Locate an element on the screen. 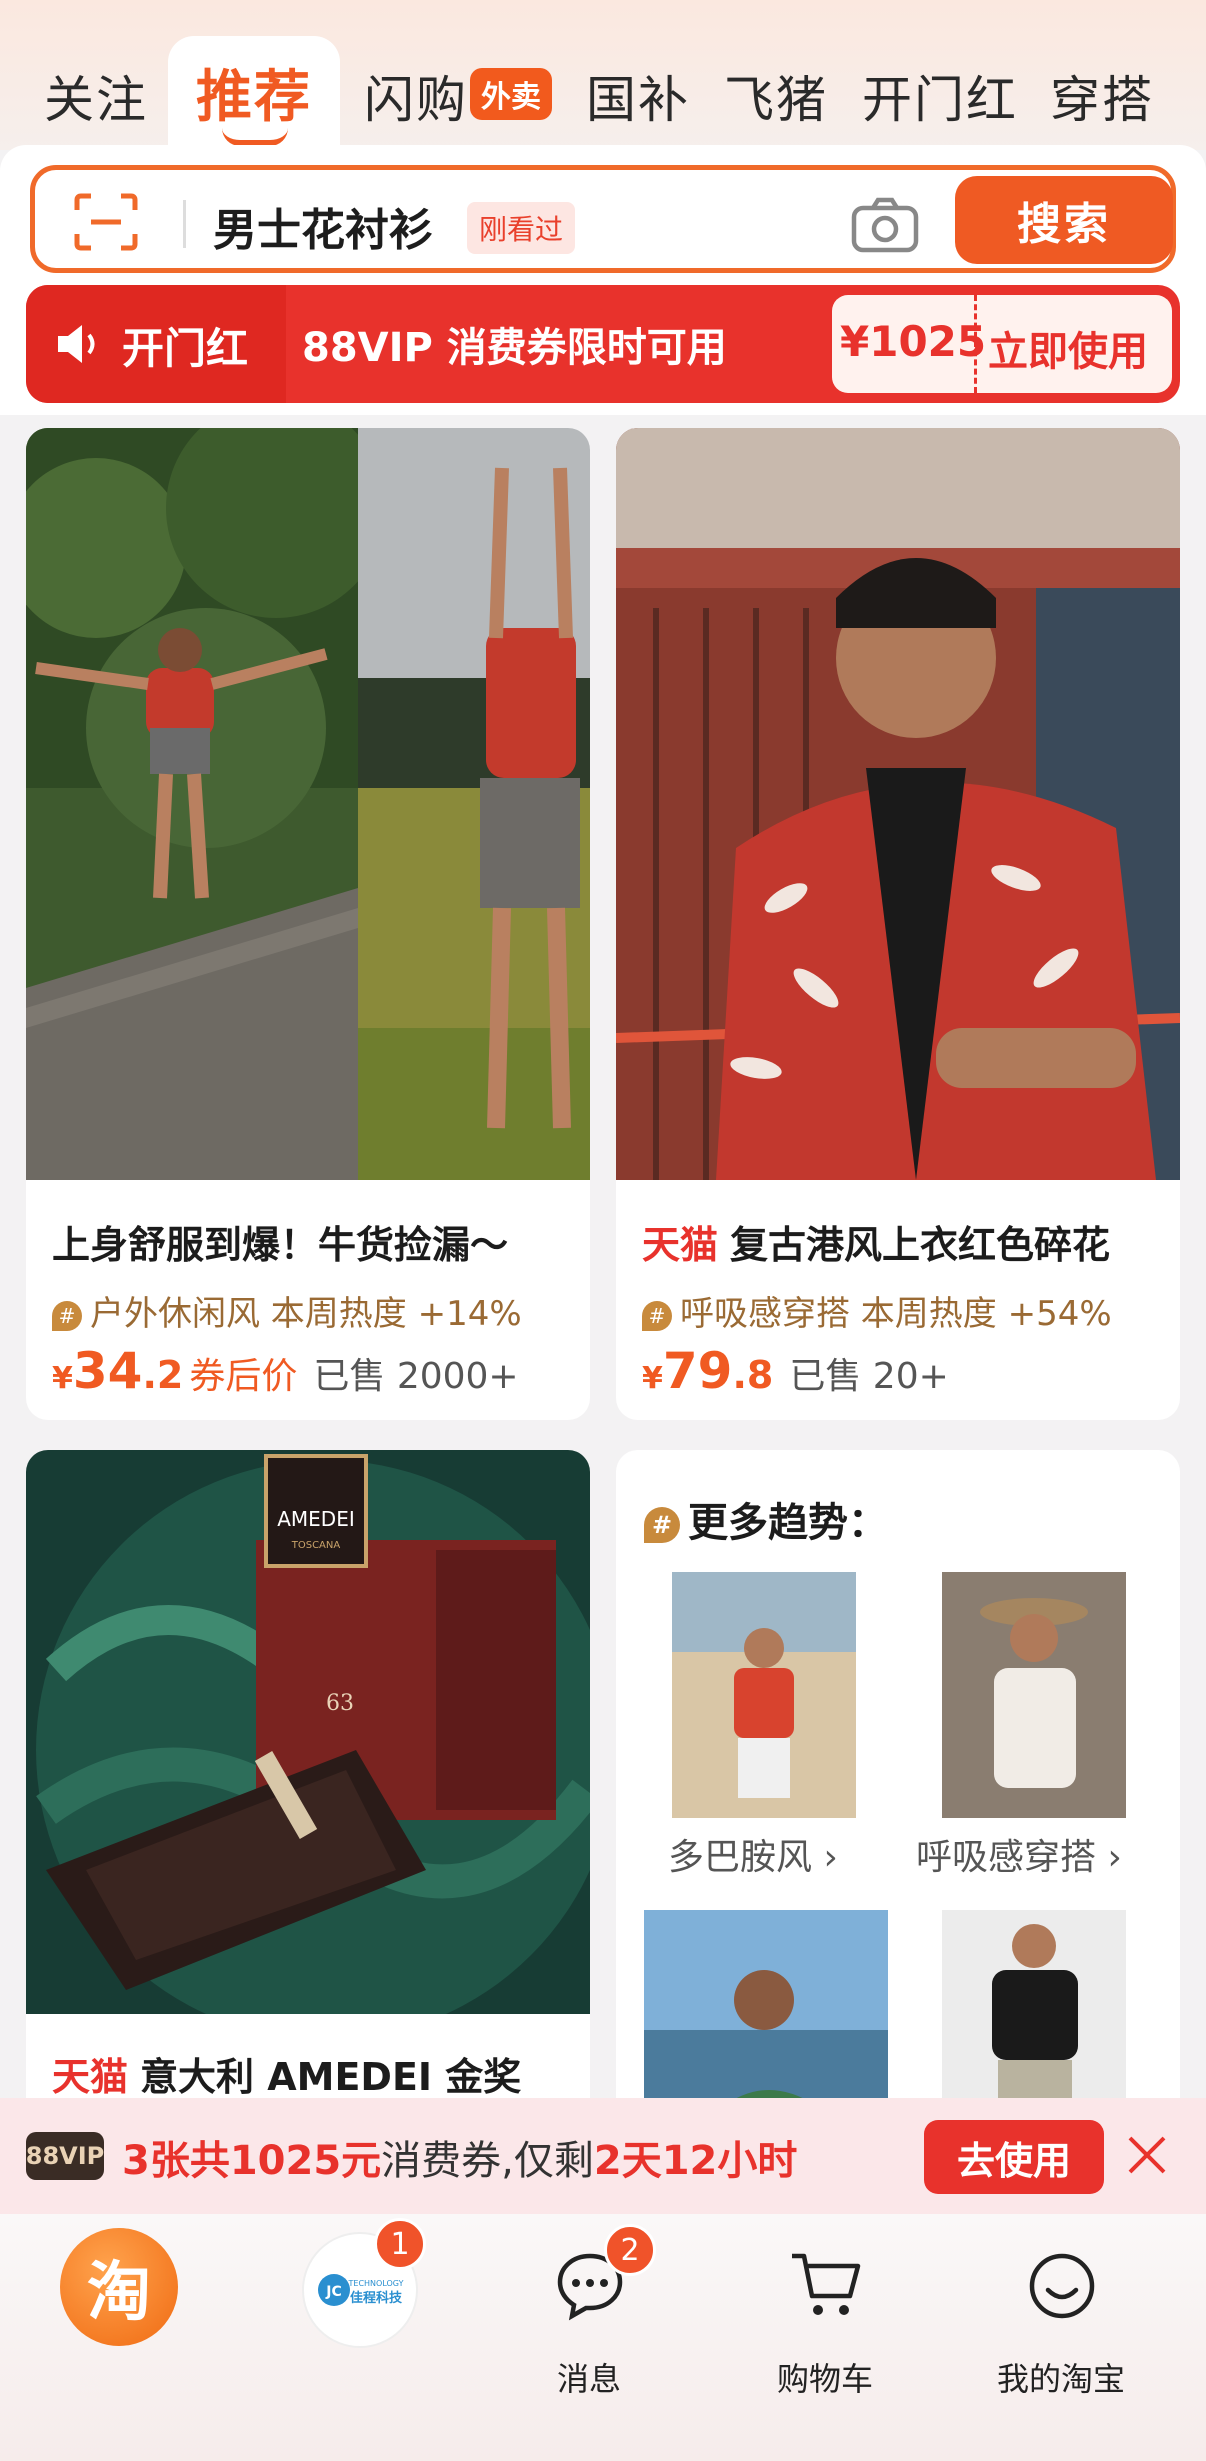 This screenshot has width=1206, height=2461. nav-messages: 2 消息 is located at coordinates (589, 2314).